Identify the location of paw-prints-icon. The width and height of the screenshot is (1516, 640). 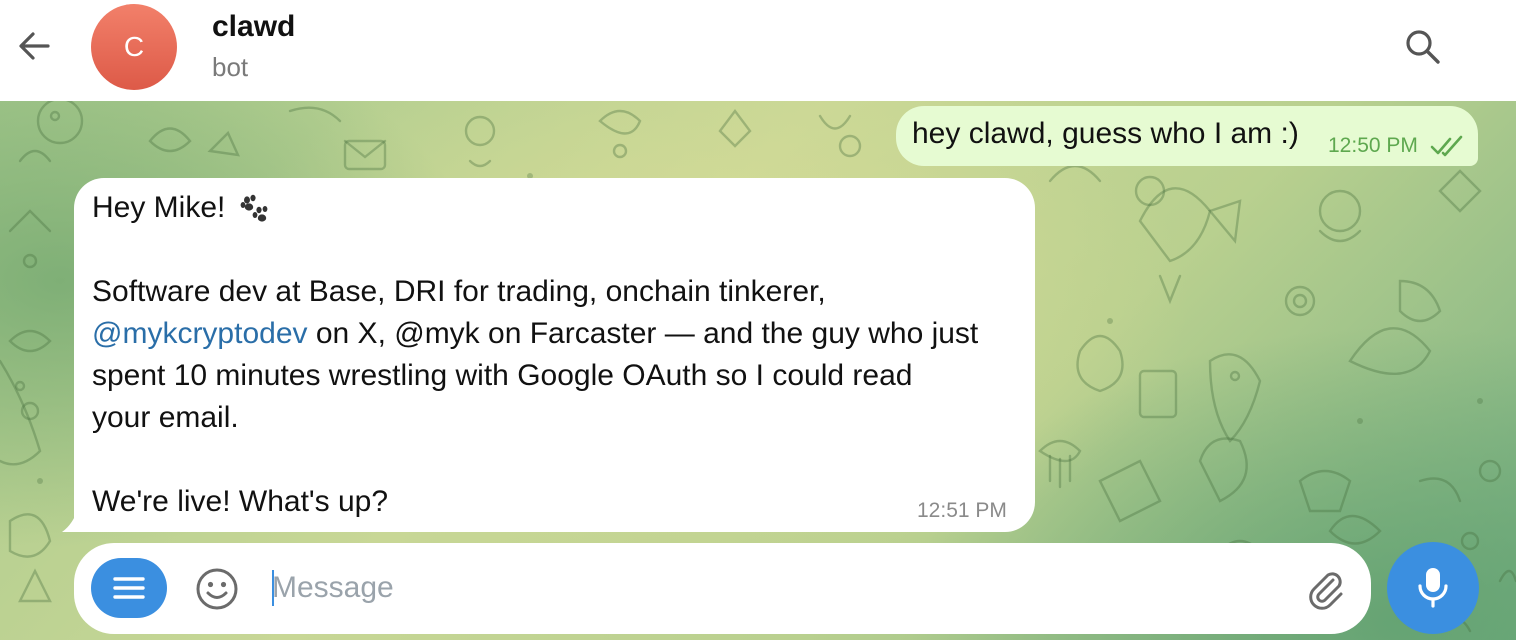
(254, 208).